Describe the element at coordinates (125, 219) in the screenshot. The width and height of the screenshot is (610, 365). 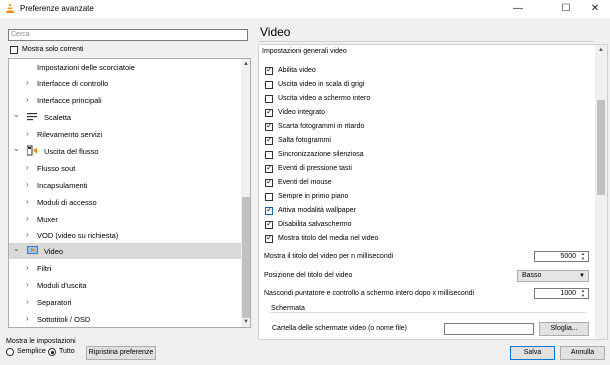
I see `tree-item-muxers: › Muxer` at that location.